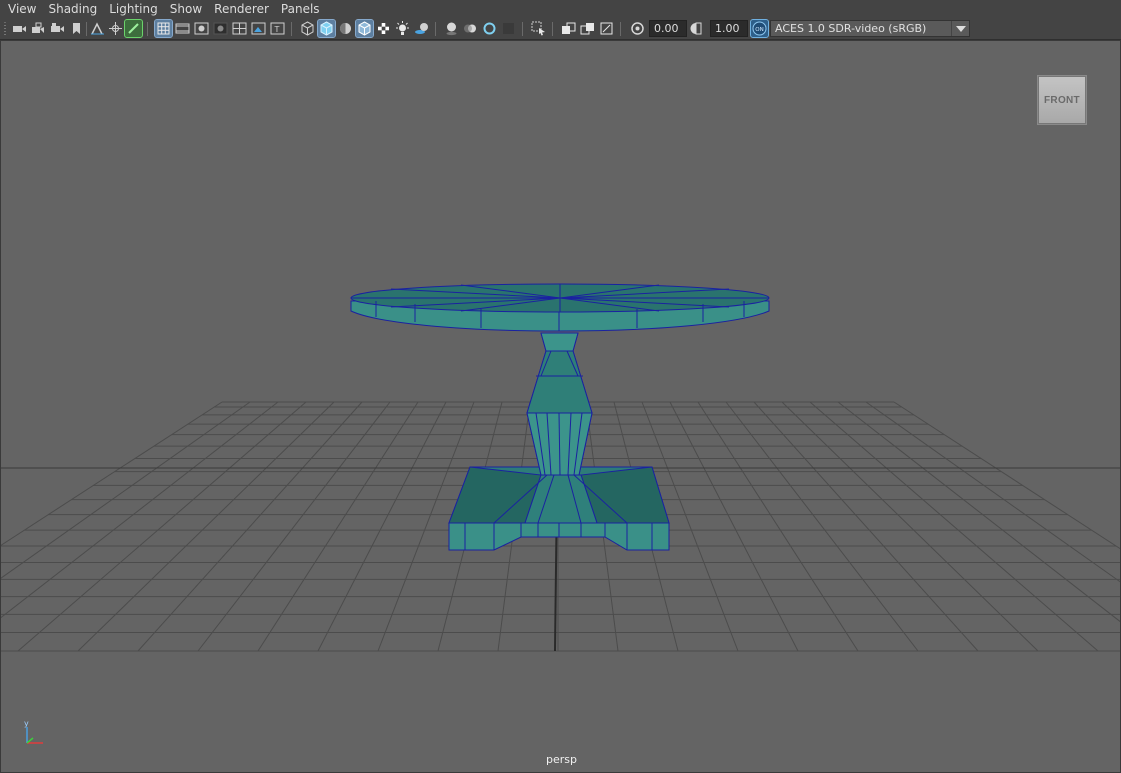 The image size is (1121, 773). What do you see at coordinates (729, 28) in the screenshot?
I see `gamma-field: 1.00` at bounding box center [729, 28].